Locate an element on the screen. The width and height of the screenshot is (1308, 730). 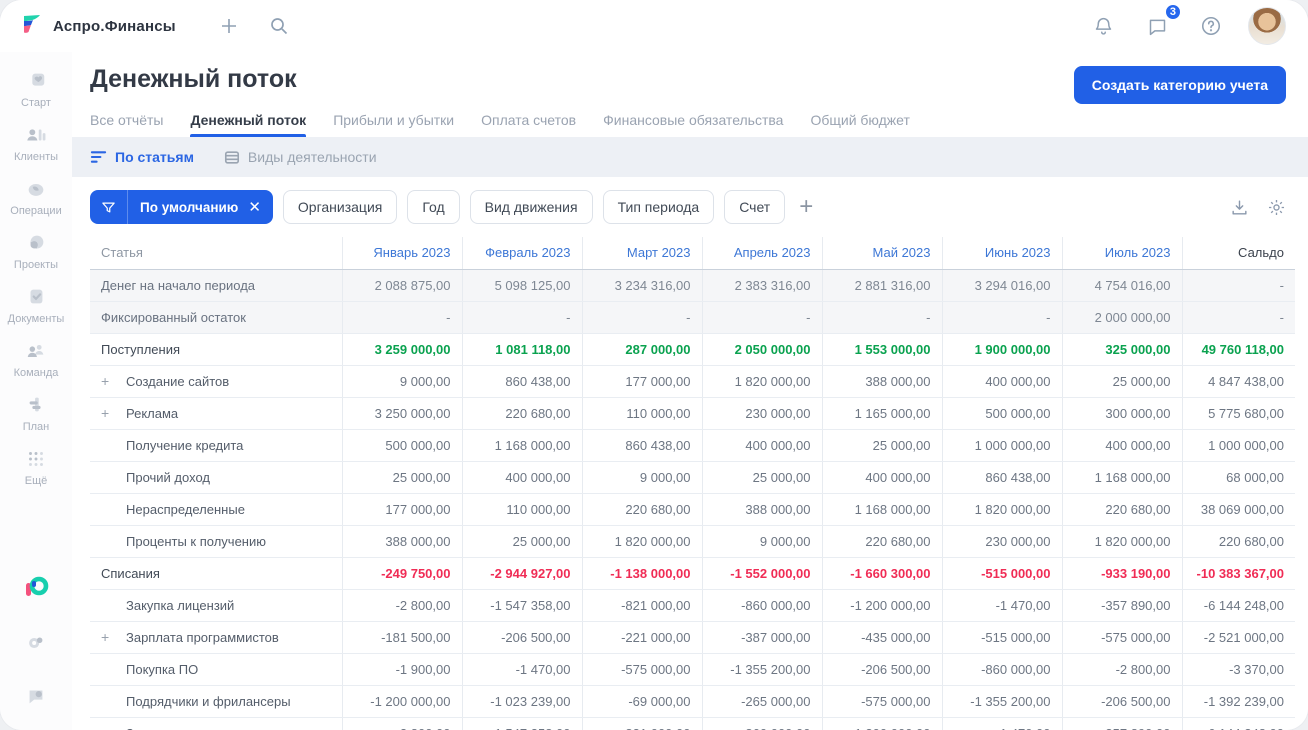
sidebar-item-8: Ещё is located at coordinates (36, 467).